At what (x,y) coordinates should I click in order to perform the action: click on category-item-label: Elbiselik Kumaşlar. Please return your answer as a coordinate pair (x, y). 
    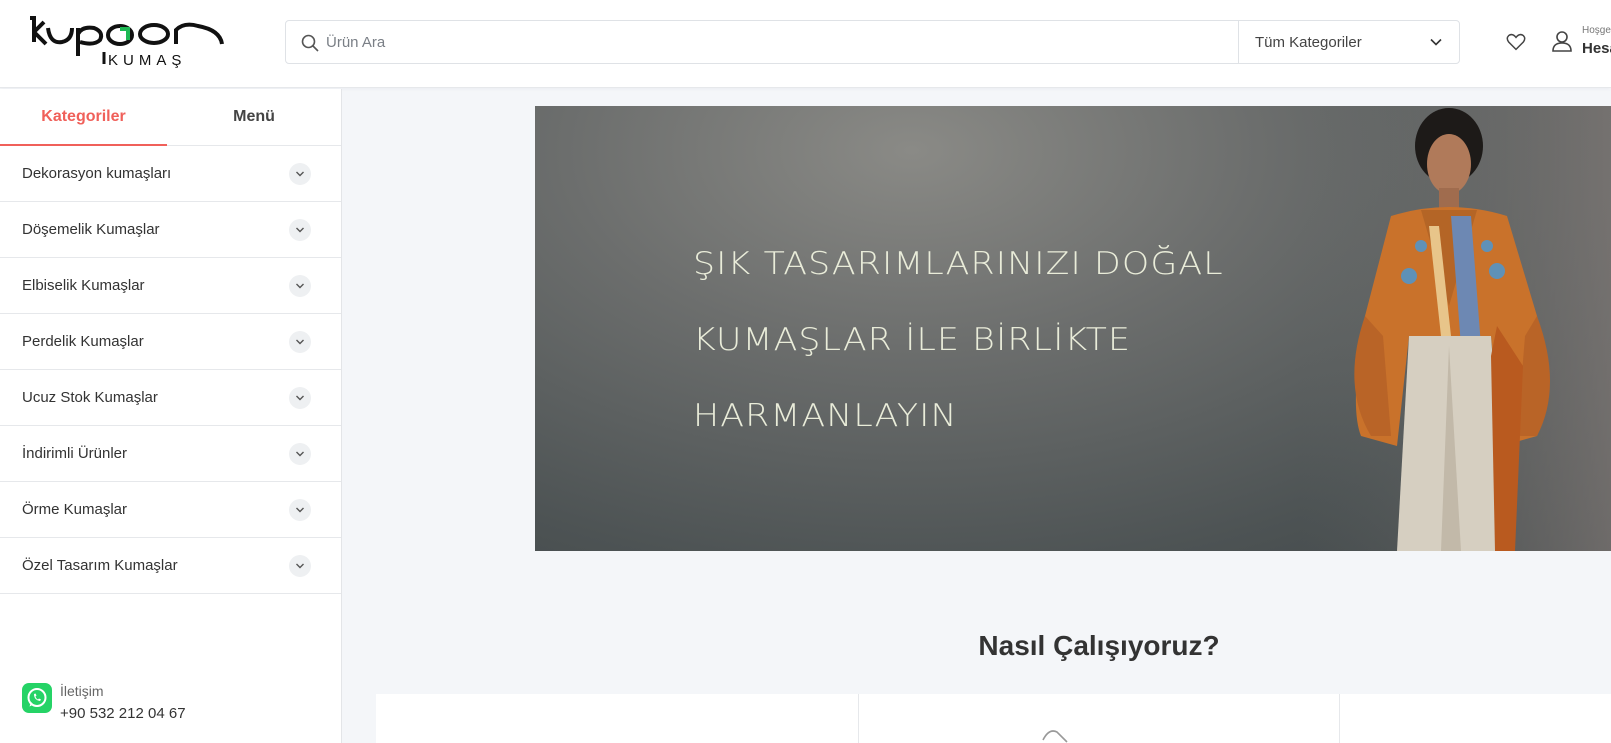
    Looking at the image, I should click on (83, 285).